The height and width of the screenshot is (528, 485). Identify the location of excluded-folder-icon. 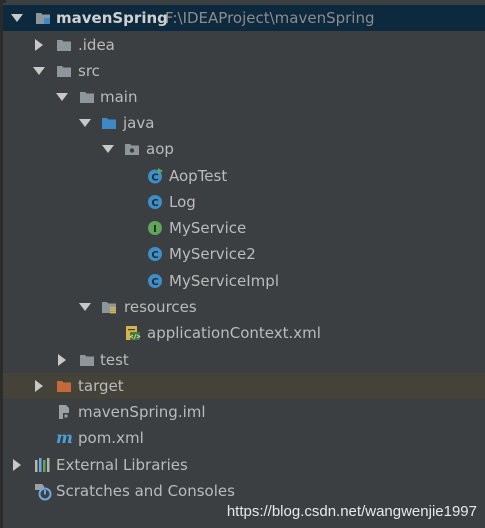
(64, 386).